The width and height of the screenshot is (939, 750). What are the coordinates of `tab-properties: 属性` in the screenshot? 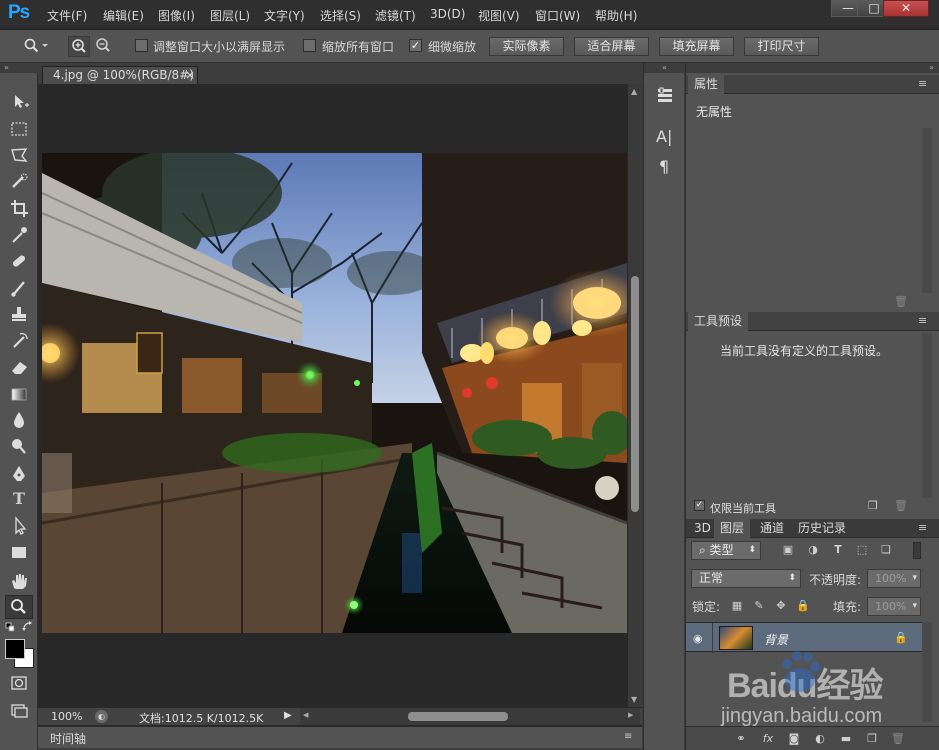 It's located at (706, 84).